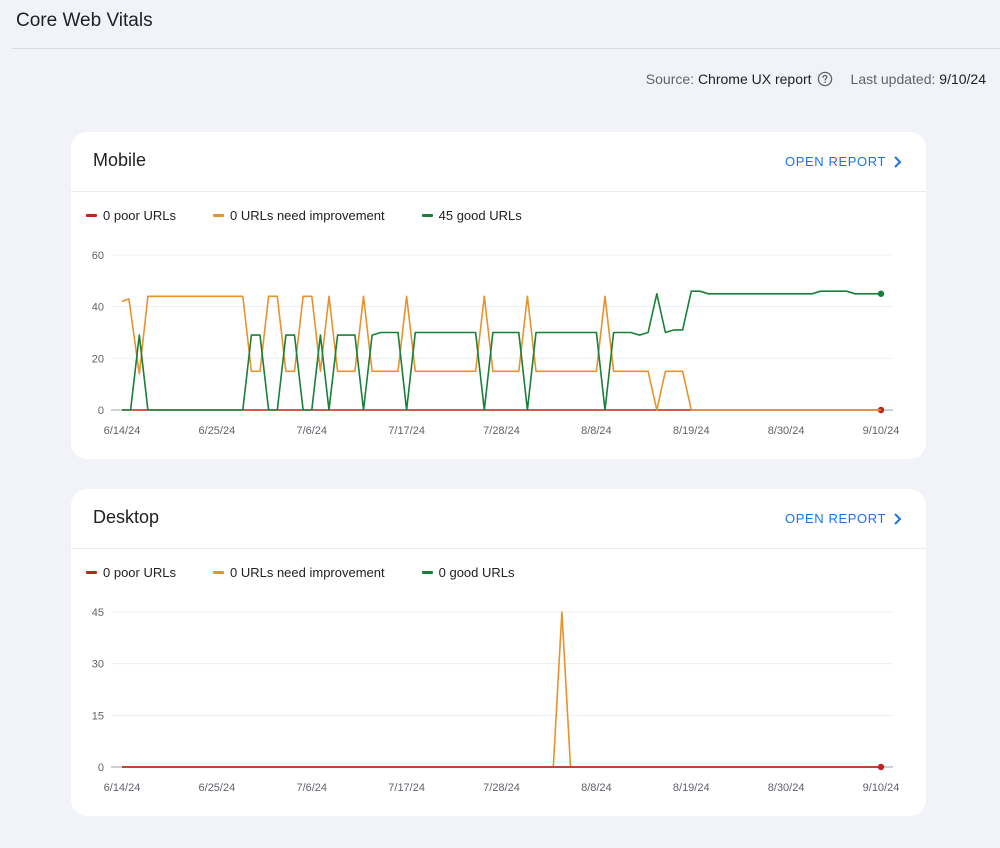  I want to click on y-tick-label: 15, so click(98, 716).